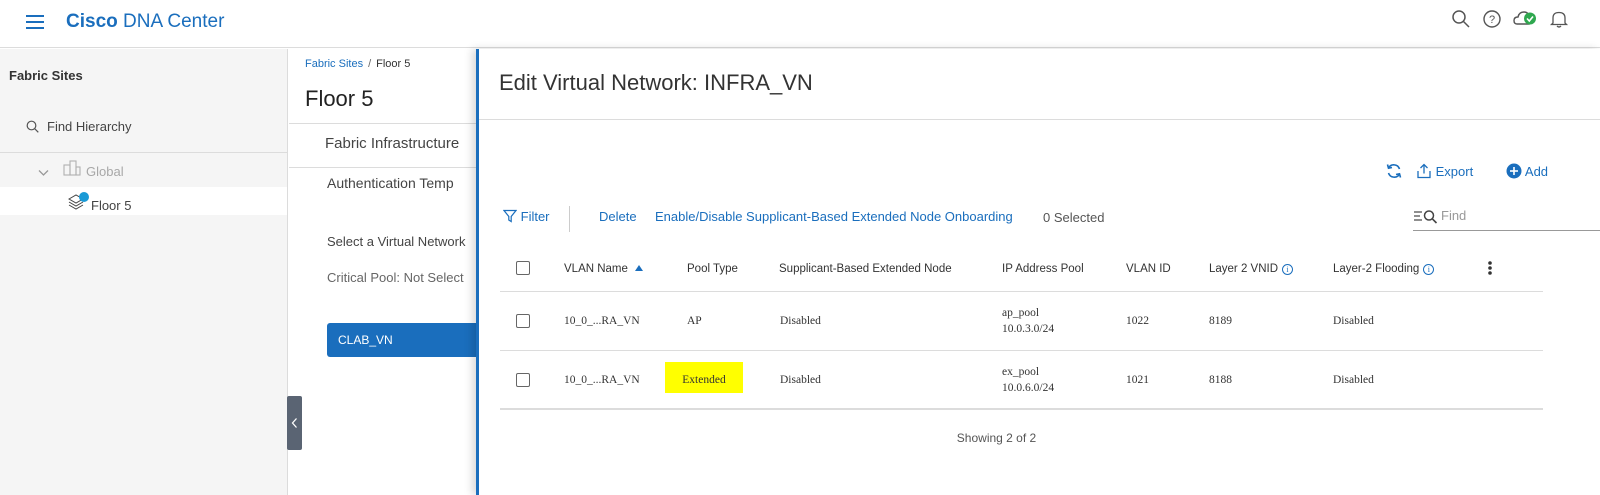 This screenshot has width=1600, height=495. I want to click on add-button: Add, so click(1527, 171).